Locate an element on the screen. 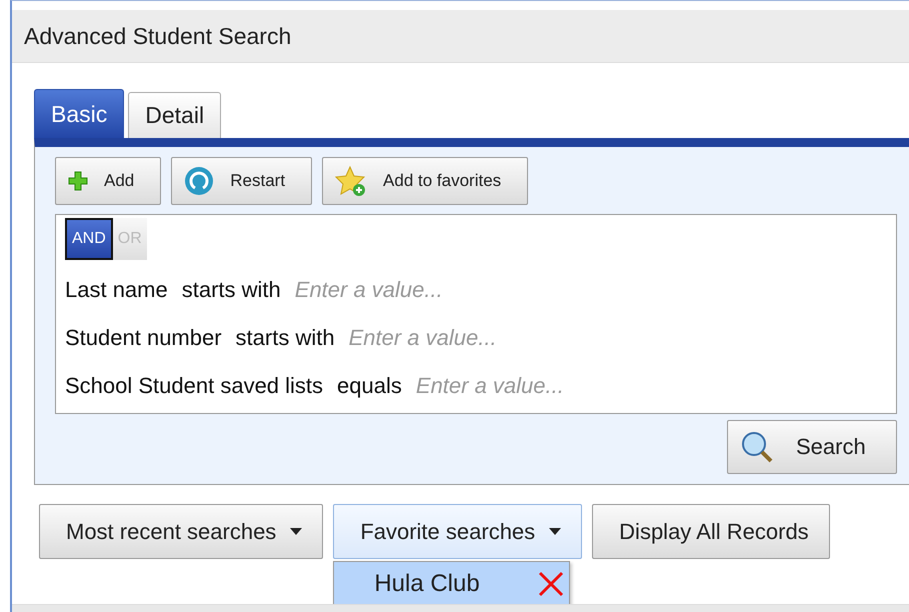 This screenshot has width=909, height=612. logic-toggle: AND is located at coordinates (89, 239).